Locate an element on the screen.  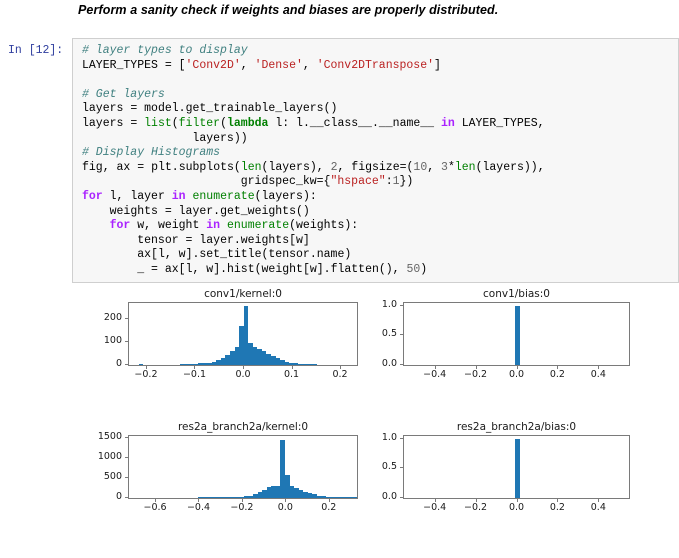
chart-axes-res2a-branch2a-bias is located at coordinates (516, 467).